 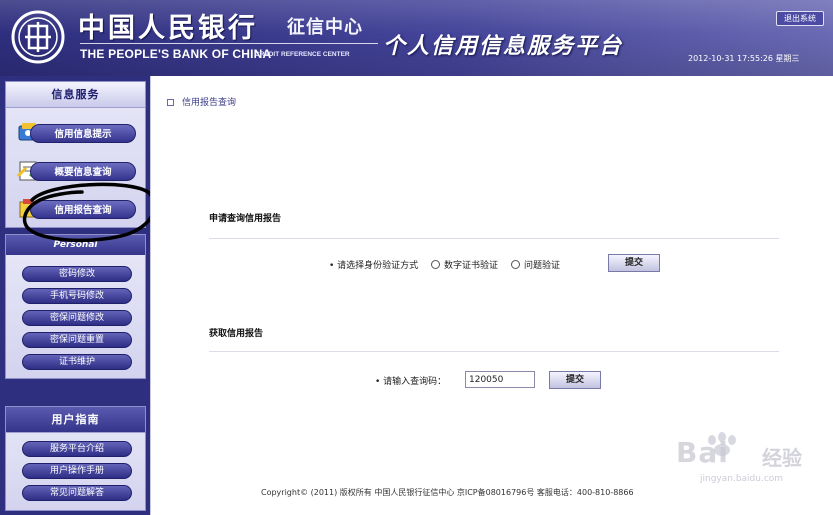 I want to click on query-code-prompt: • 请输入查询码：, so click(x=411, y=382).